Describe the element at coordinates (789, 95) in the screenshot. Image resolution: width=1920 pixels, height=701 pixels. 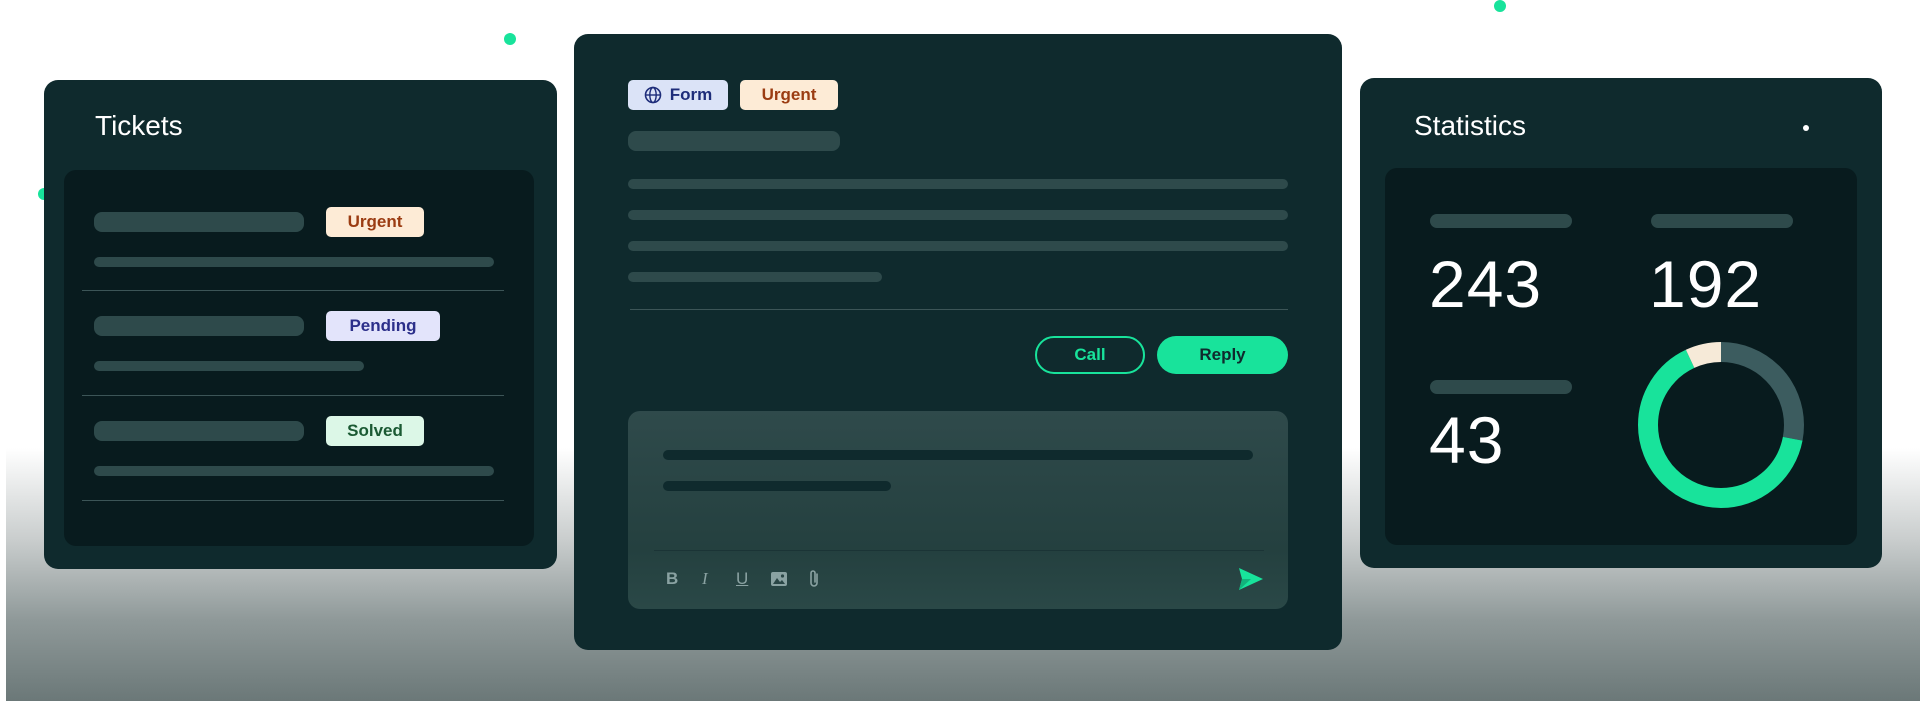
I see `priority-tag: Urgent` at that location.